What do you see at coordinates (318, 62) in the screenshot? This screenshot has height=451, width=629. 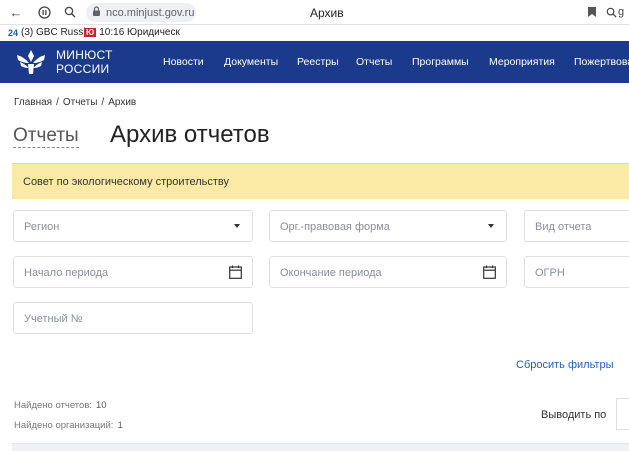 I see `nav-item-registries: Реестры` at bounding box center [318, 62].